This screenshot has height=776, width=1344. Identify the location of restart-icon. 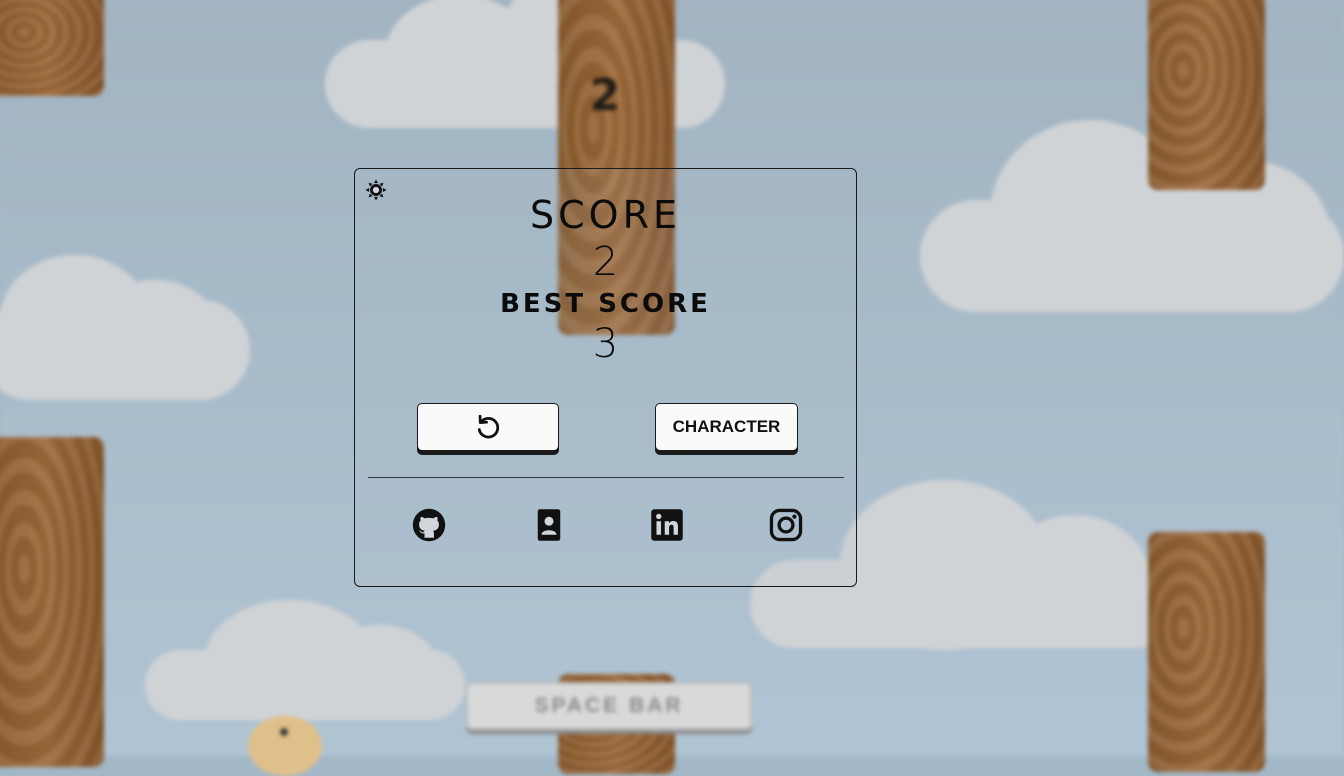
(488, 426).